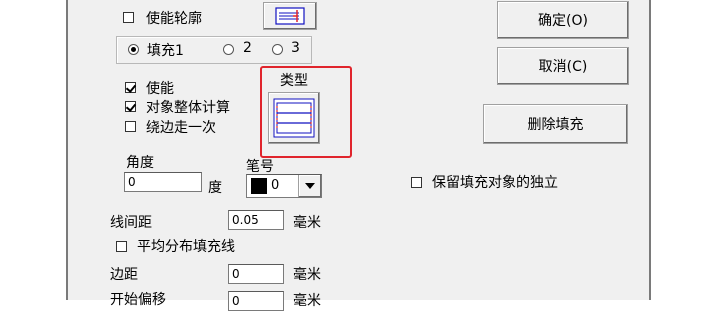  What do you see at coordinates (140, 163) in the screenshot?
I see `angle-label: 角度` at bounding box center [140, 163].